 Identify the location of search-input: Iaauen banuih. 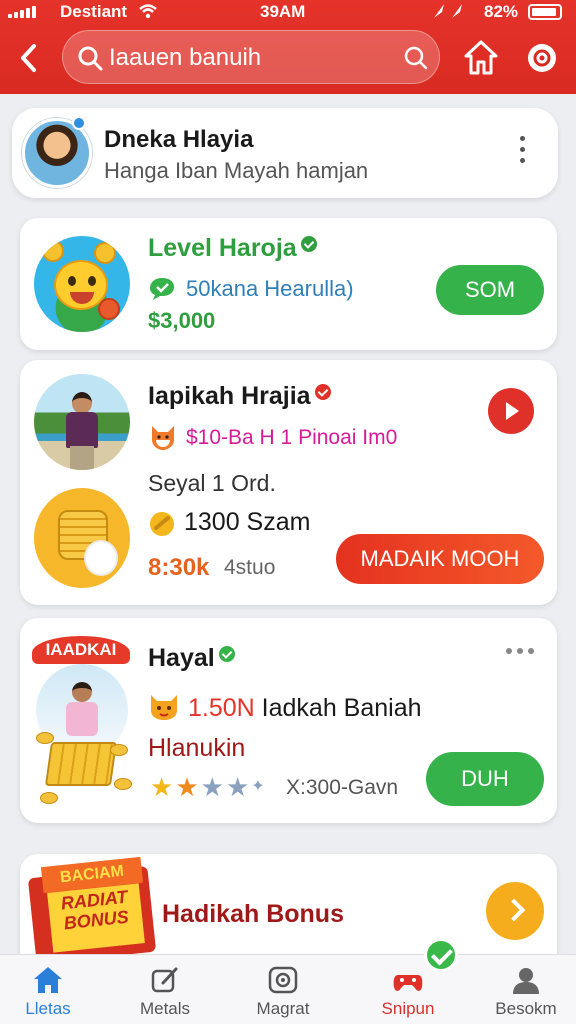
(251, 57).